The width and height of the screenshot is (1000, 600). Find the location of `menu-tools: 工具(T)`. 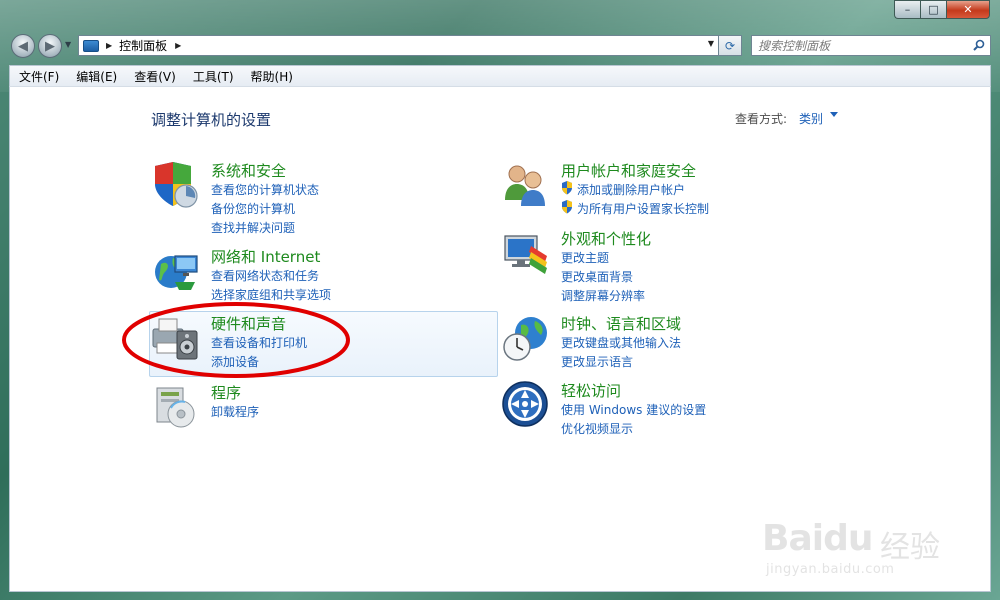

menu-tools: 工具(T) is located at coordinates (213, 76).